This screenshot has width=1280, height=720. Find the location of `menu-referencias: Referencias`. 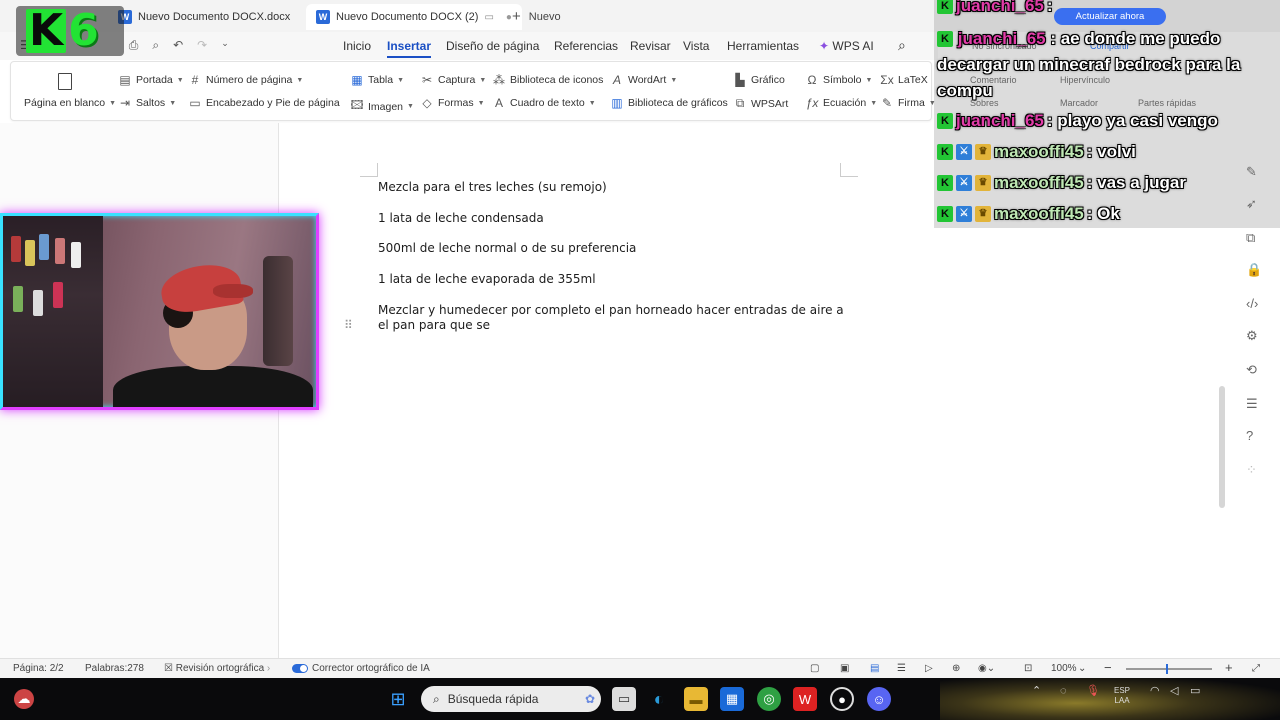

menu-referencias: Referencias is located at coordinates (586, 46).